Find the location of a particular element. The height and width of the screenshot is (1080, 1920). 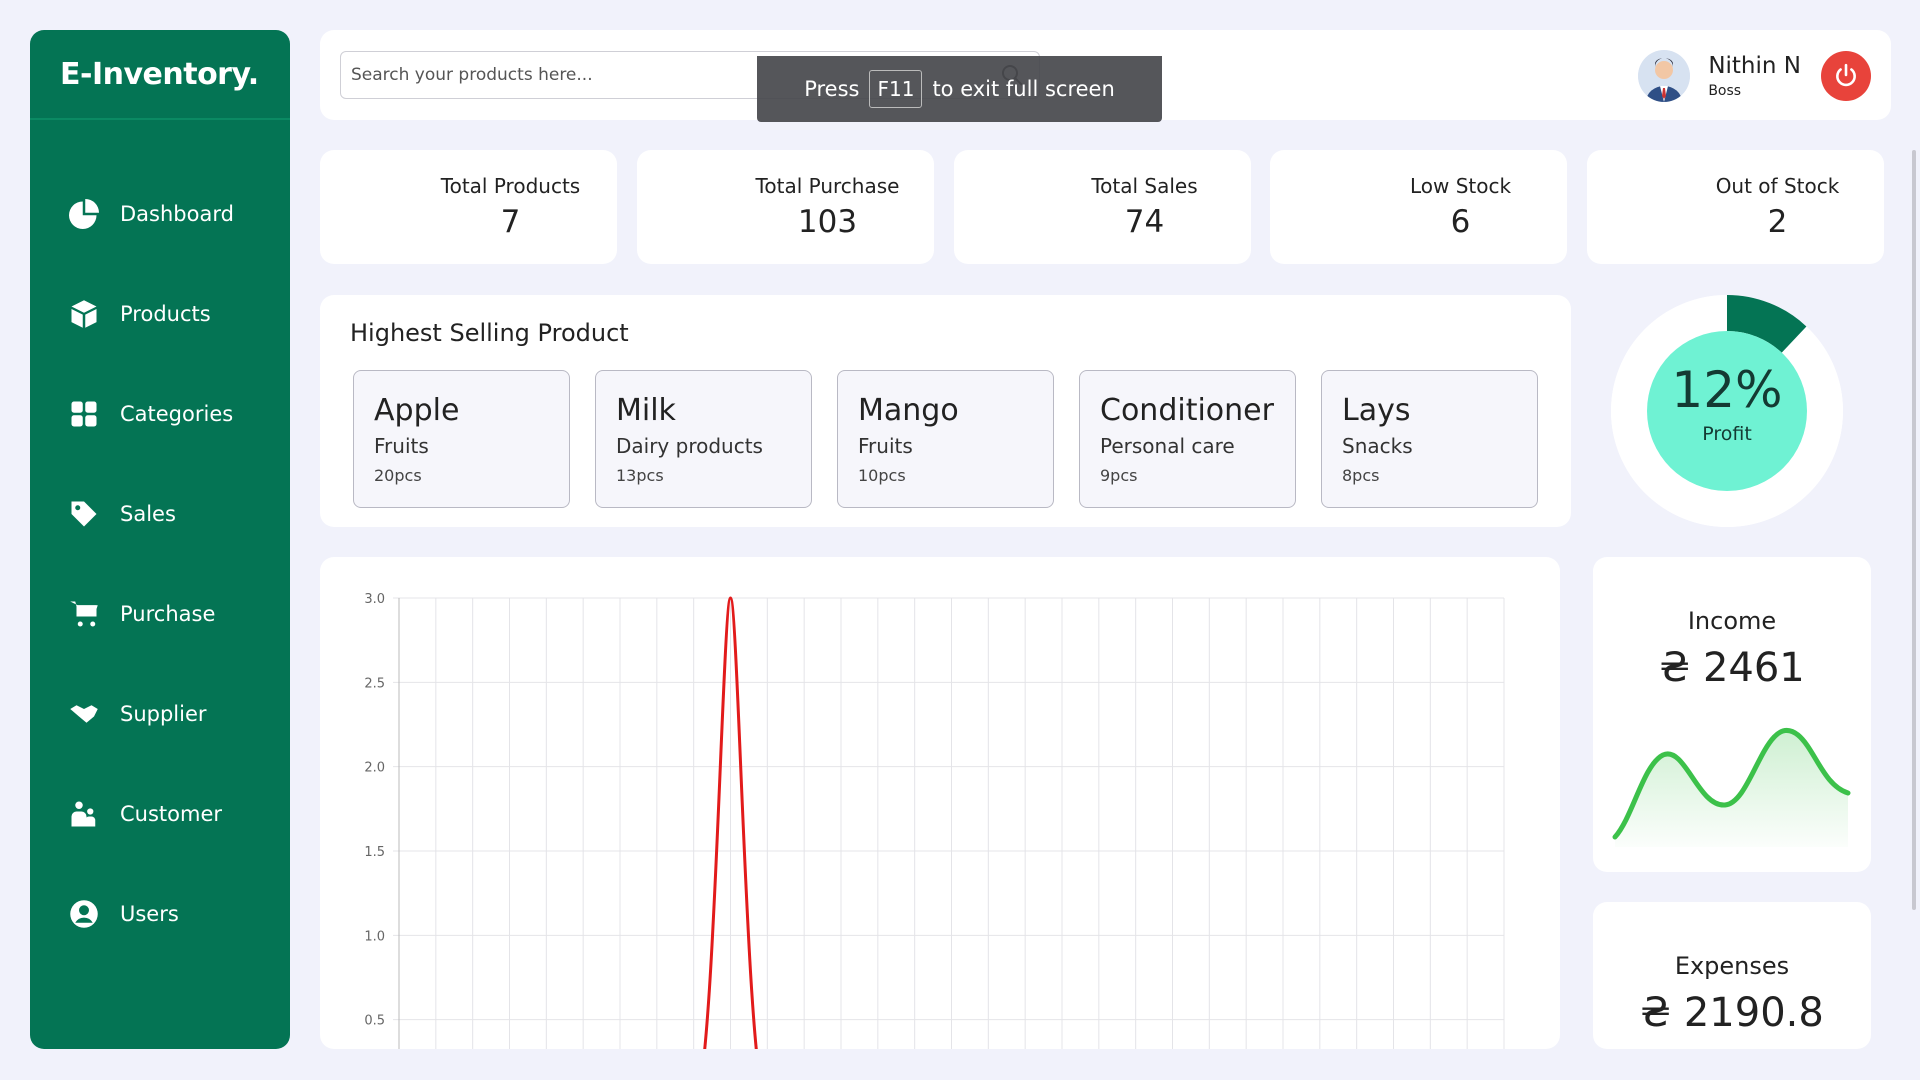

income-area is located at coordinates (1731, 788).